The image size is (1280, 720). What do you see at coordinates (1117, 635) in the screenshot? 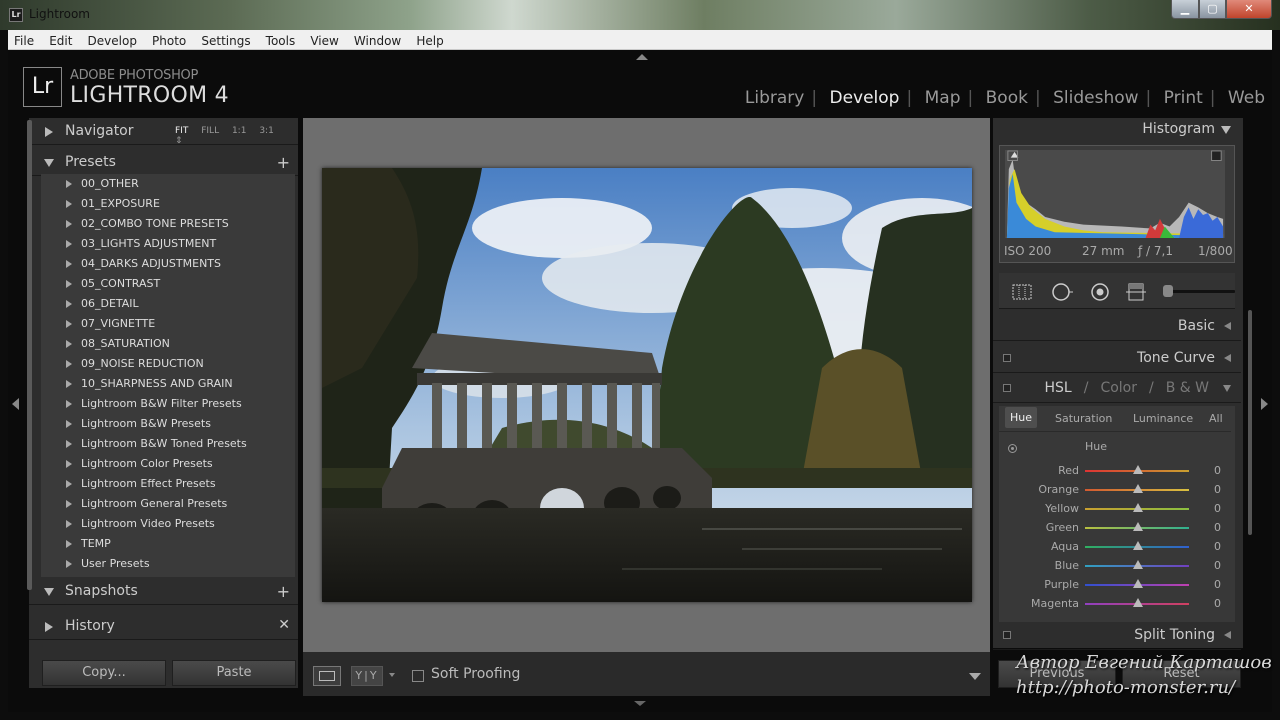
I see `split-toning-header: Split Toning` at bounding box center [1117, 635].